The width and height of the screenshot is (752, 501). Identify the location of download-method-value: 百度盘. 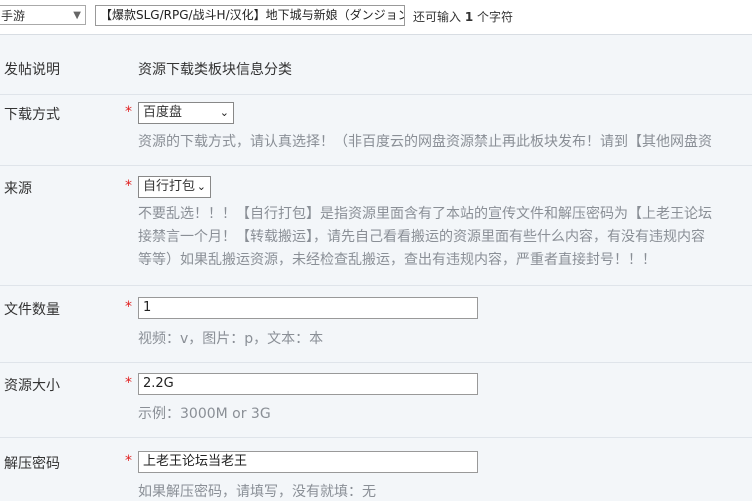
(163, 112).